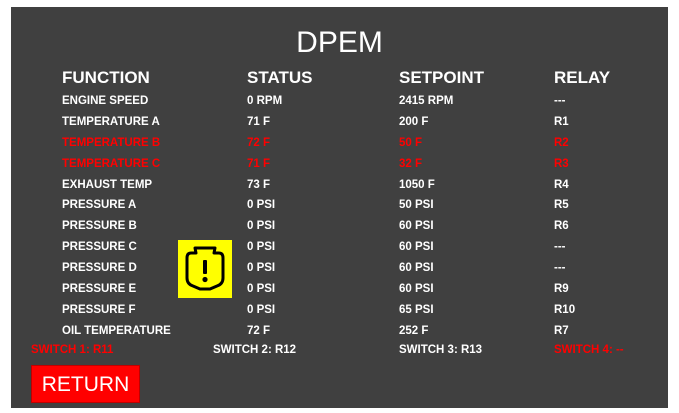 The width and height of the screenshot is (679, 413). Describe the element at coordinates (99, 226) in the screenshot. I see `function-cell: PRESSURE B` at that location.